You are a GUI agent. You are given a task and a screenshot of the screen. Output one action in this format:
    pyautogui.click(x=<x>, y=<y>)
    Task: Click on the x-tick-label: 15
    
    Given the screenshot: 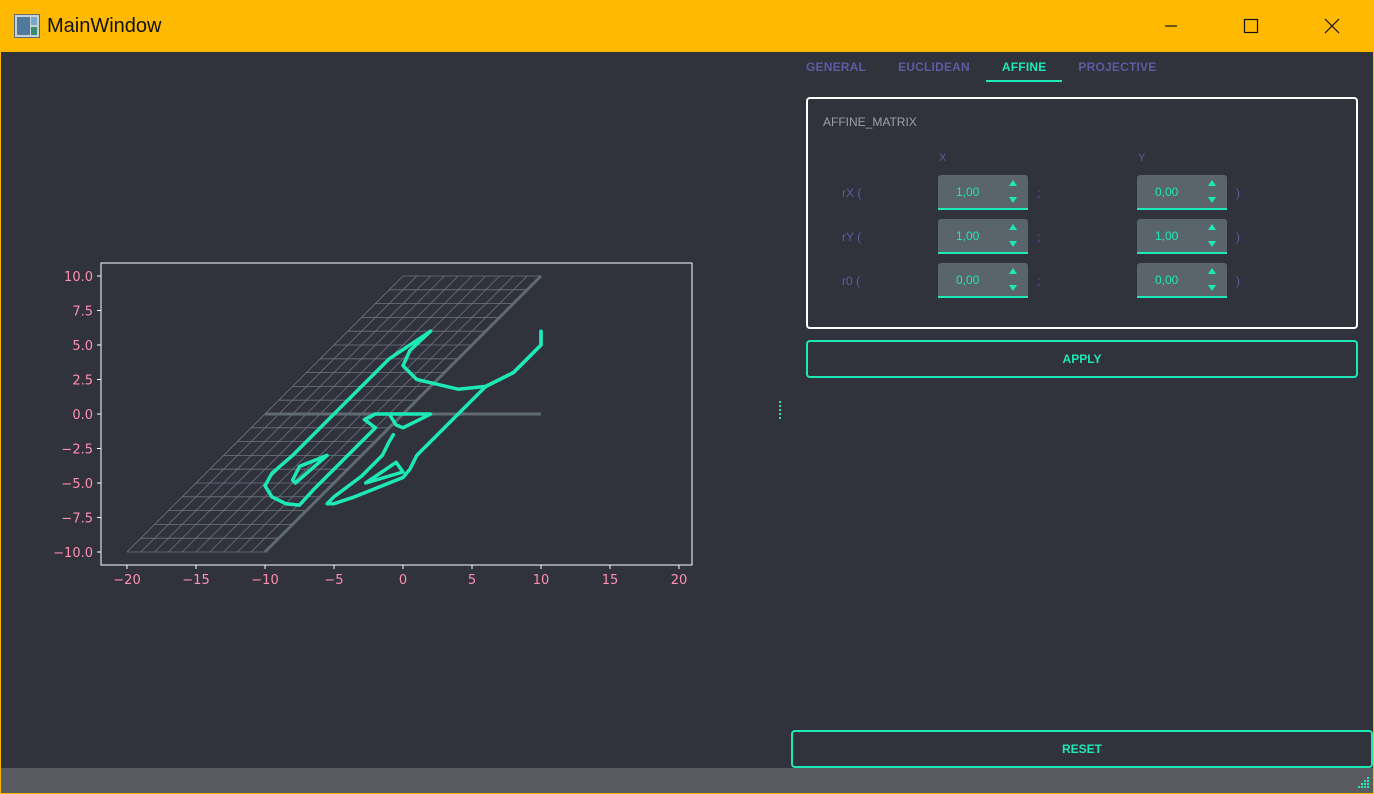 What is the action you would take?
    pyautogui.click(x=610, y=580)
    